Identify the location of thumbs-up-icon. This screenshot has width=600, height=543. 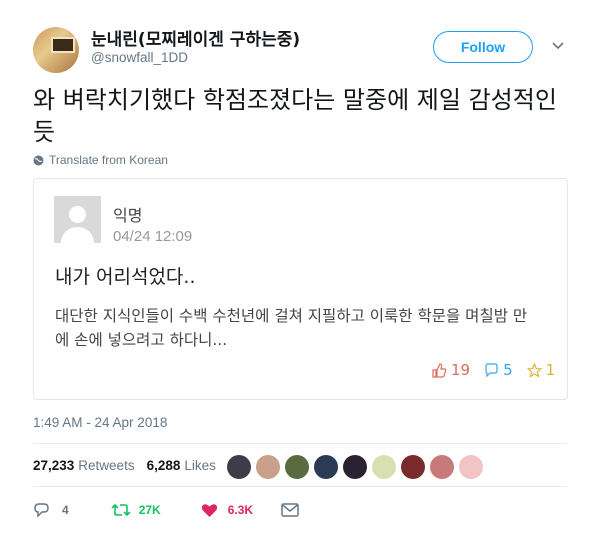
(439, 370).